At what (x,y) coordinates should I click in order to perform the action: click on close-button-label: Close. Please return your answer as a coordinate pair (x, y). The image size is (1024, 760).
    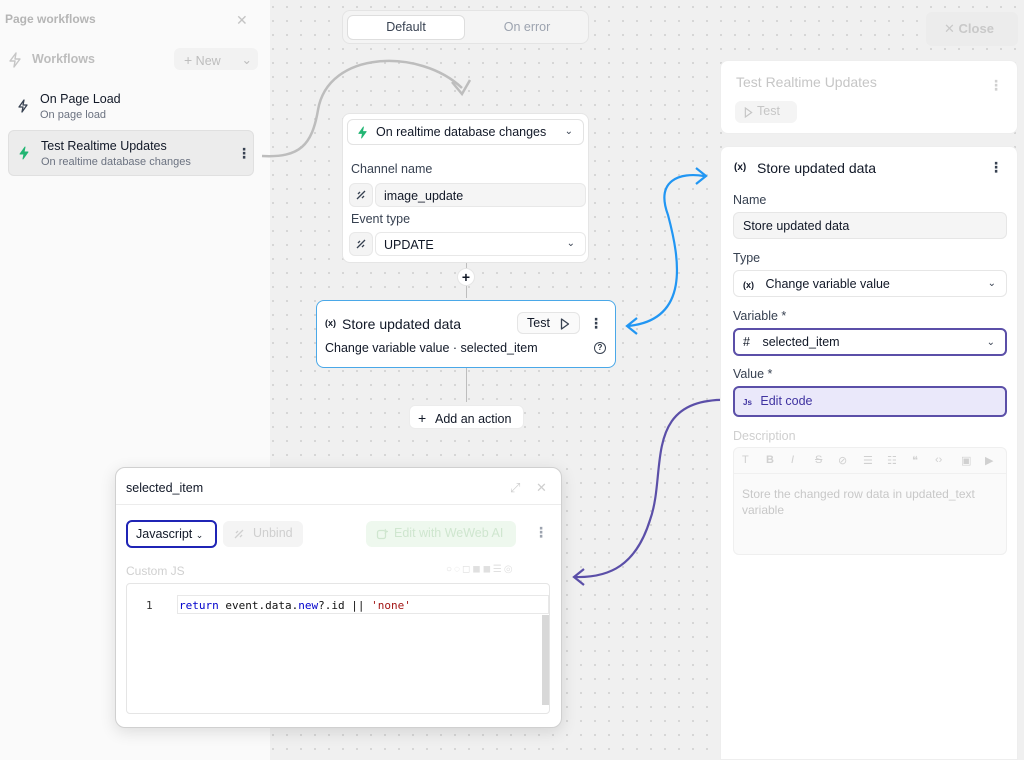
    Looking at the image, I should click on (976, 28).